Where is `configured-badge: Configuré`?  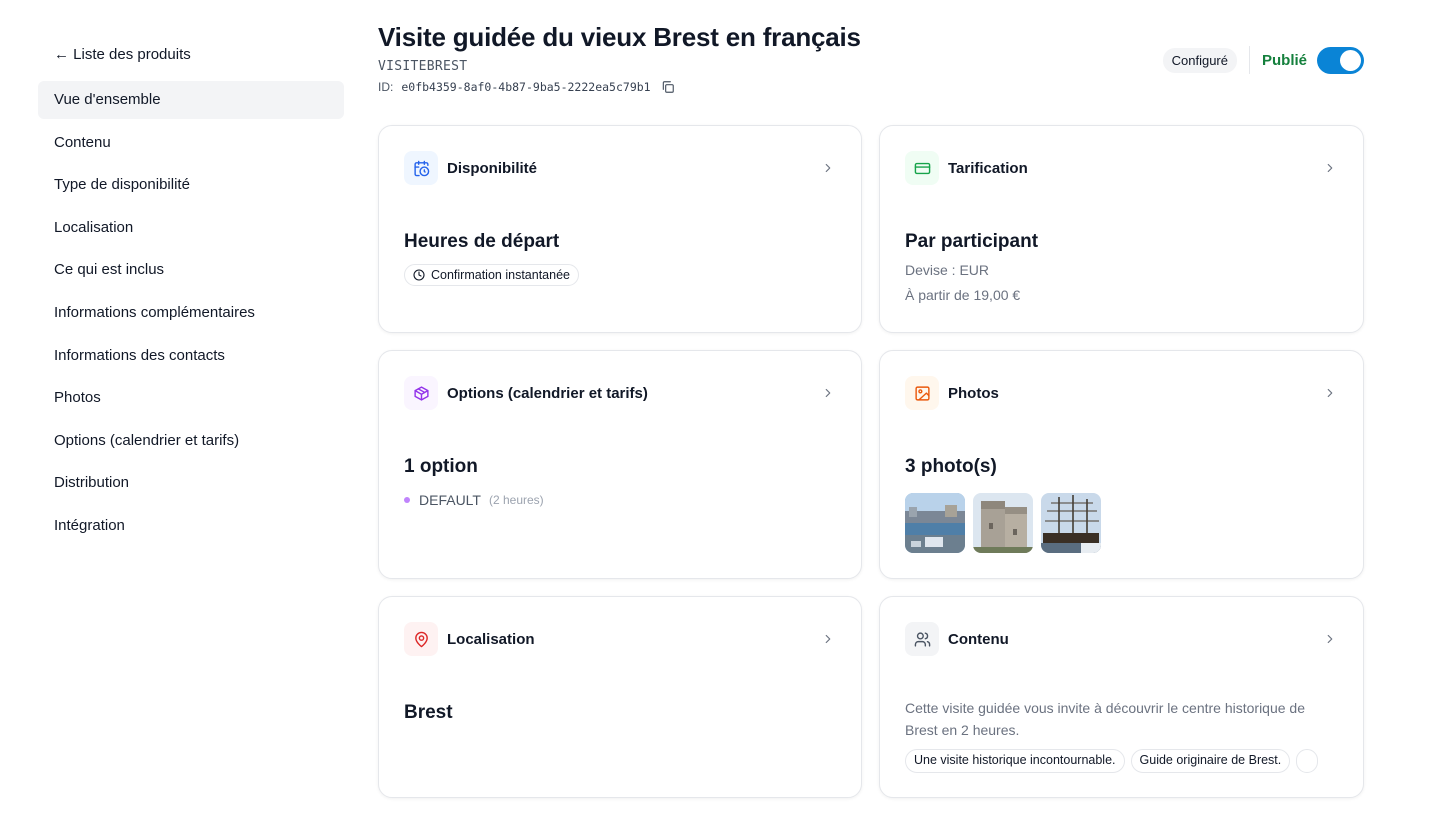 configured-badge: Configuré is located at coordinates (1199, 60).